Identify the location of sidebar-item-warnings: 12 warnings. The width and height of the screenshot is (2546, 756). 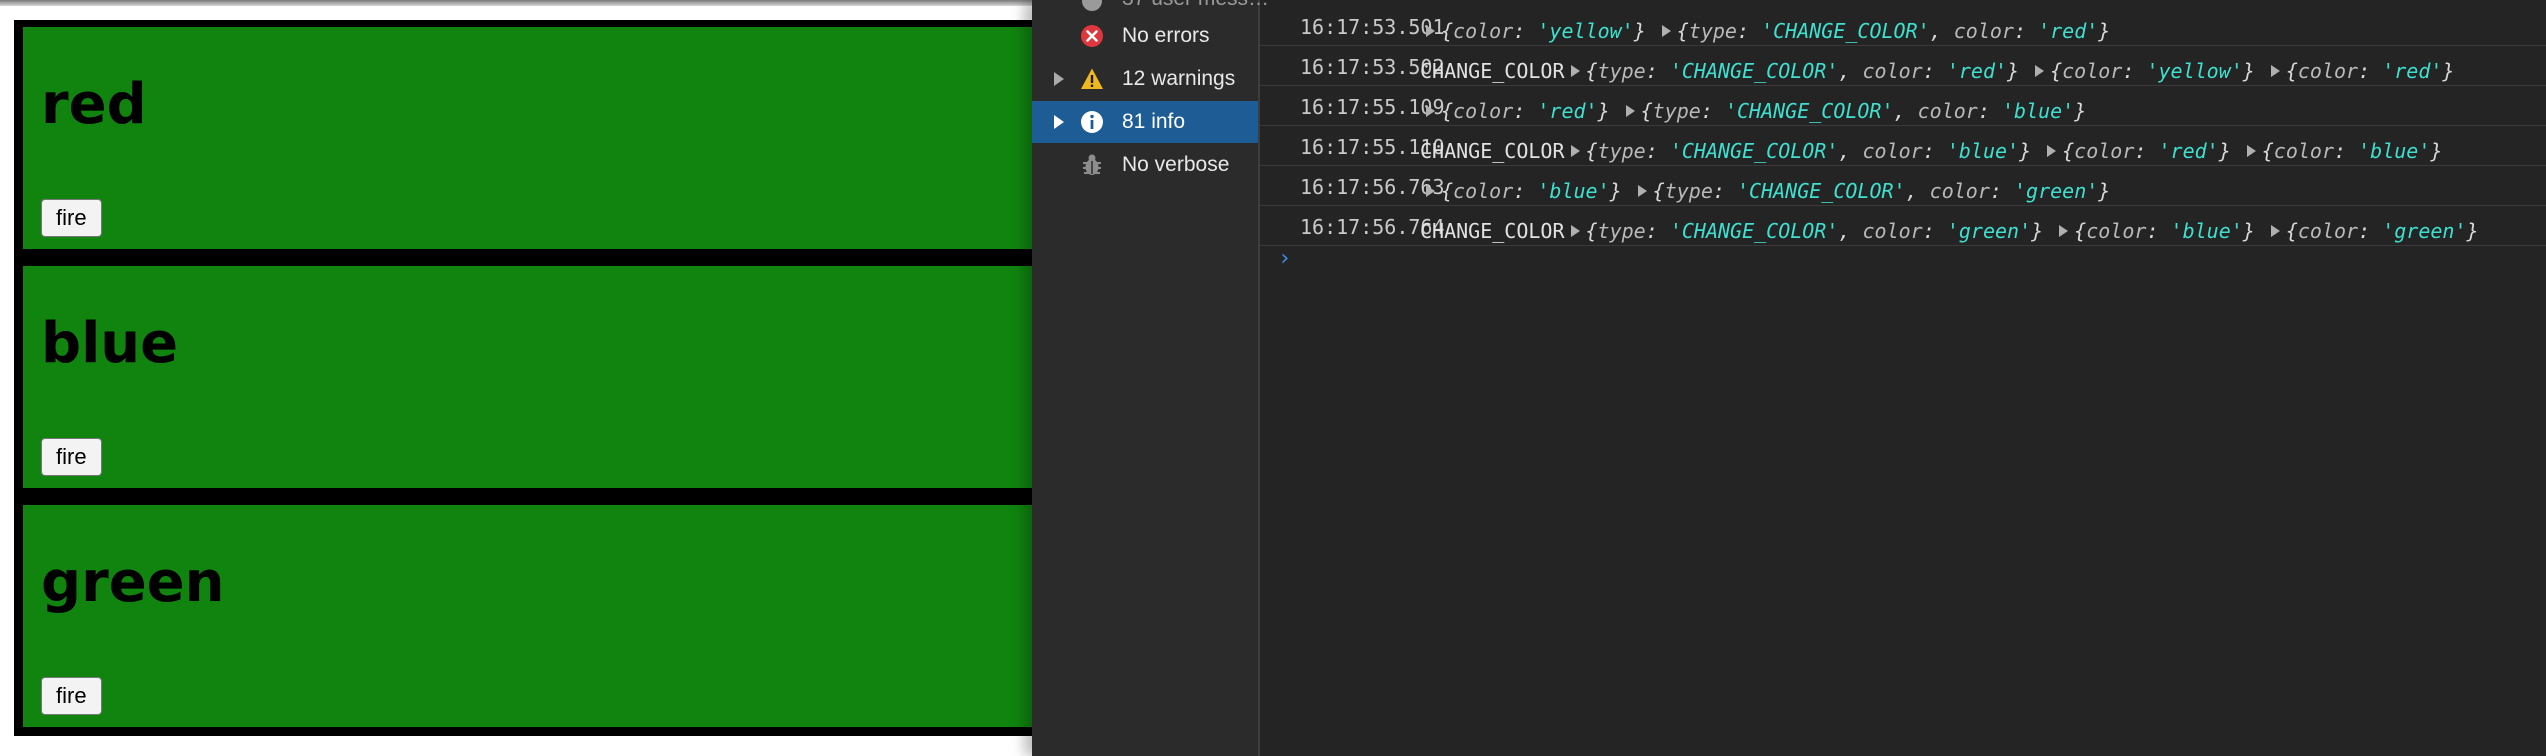
(1145, 79).